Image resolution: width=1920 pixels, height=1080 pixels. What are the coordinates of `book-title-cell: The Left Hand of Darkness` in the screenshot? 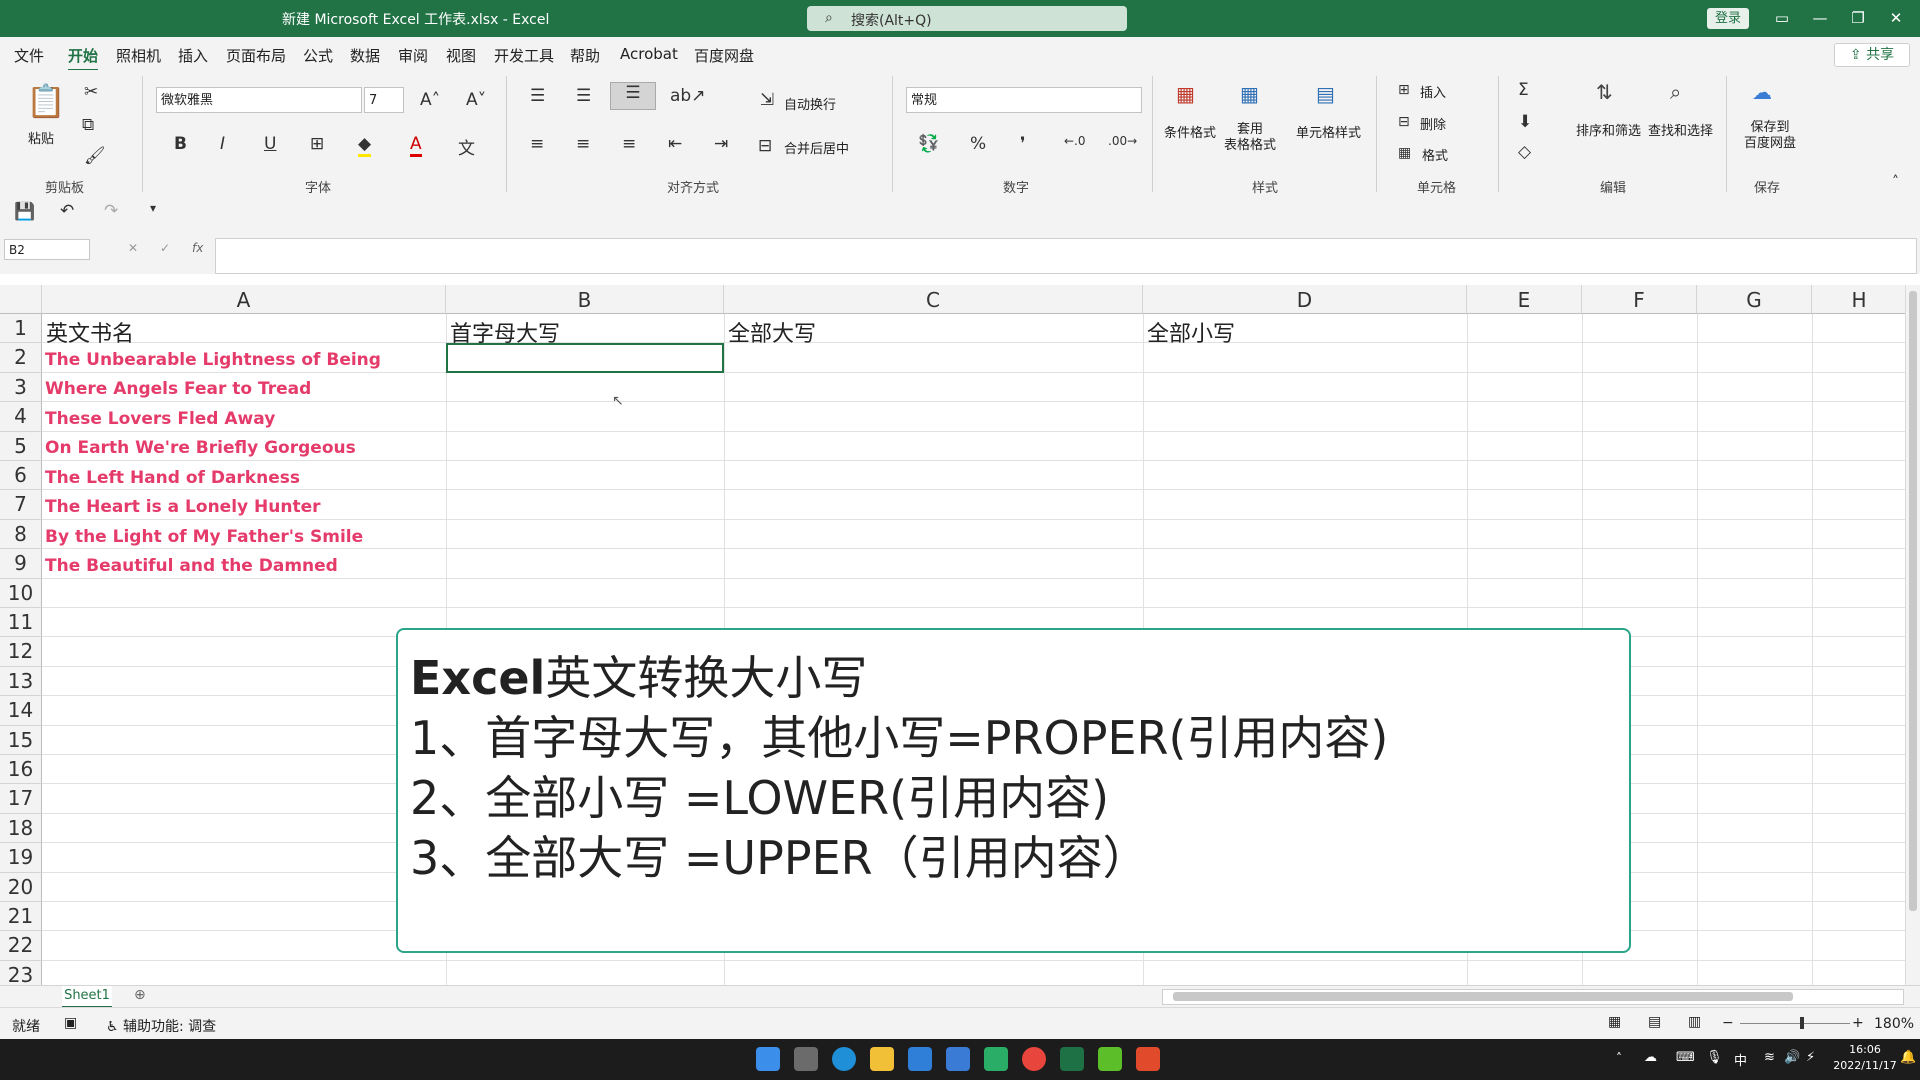 It's located at (172, 478).